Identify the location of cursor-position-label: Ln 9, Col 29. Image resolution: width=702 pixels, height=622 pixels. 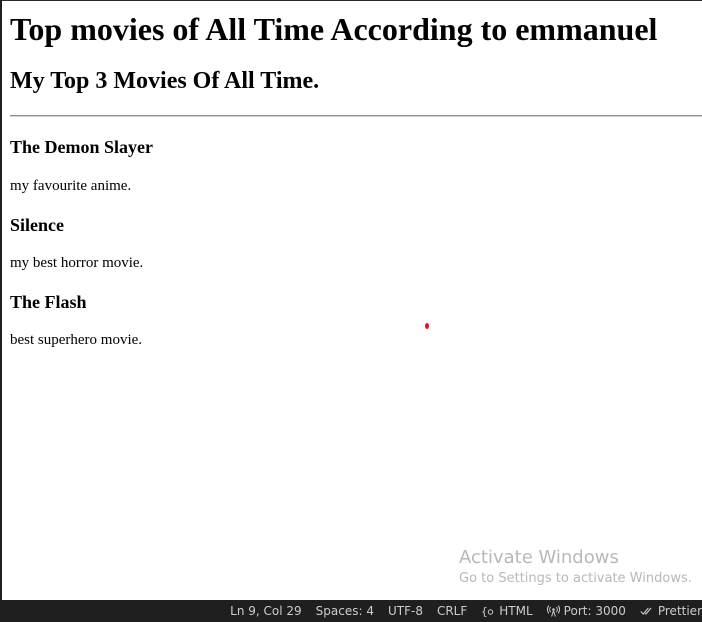
(266, 611).